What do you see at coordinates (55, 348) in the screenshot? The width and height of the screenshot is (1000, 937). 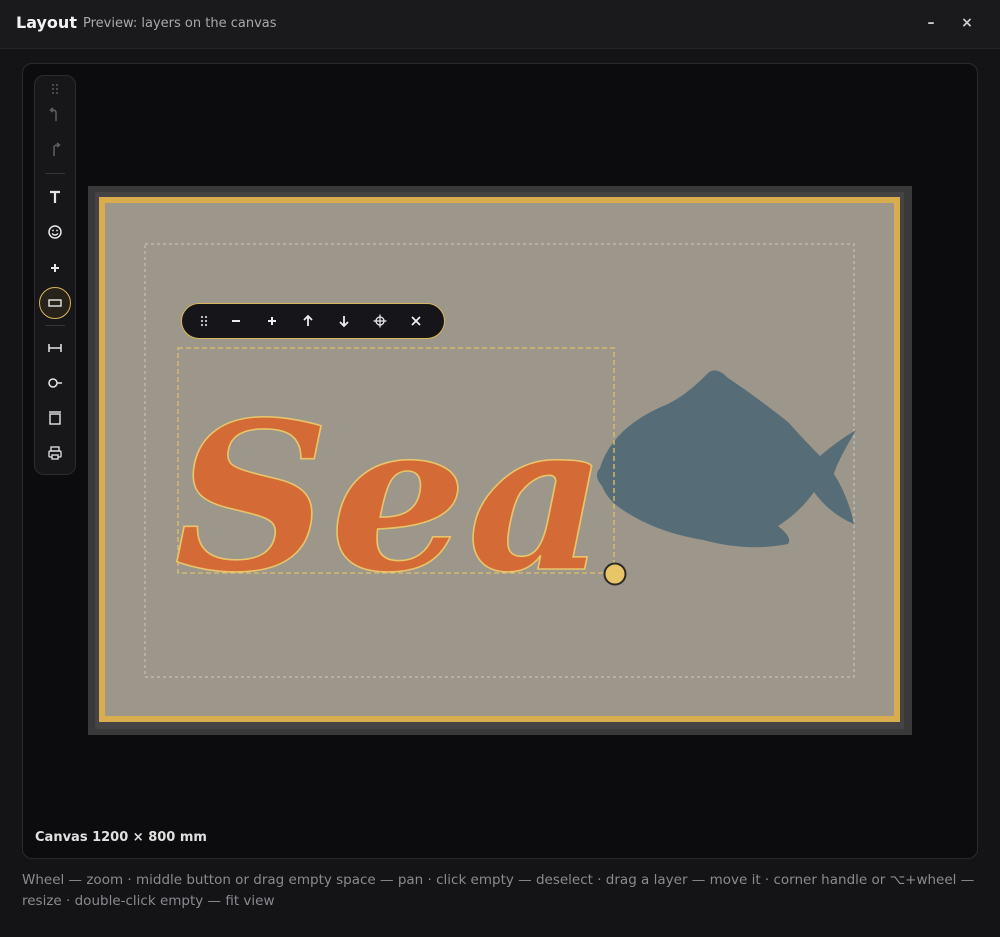 I see `width-icon` at bounding box center [55, 348].